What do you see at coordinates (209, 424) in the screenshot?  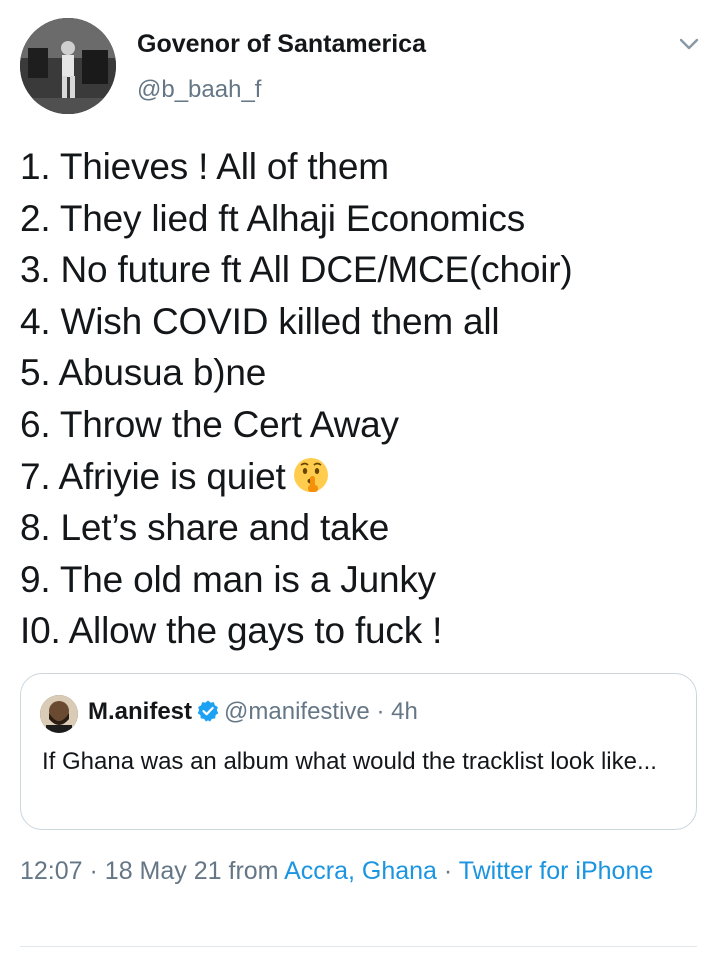 I see `tweet-line: 6. Throw the Cert Away` at bounding box center [209, 424].